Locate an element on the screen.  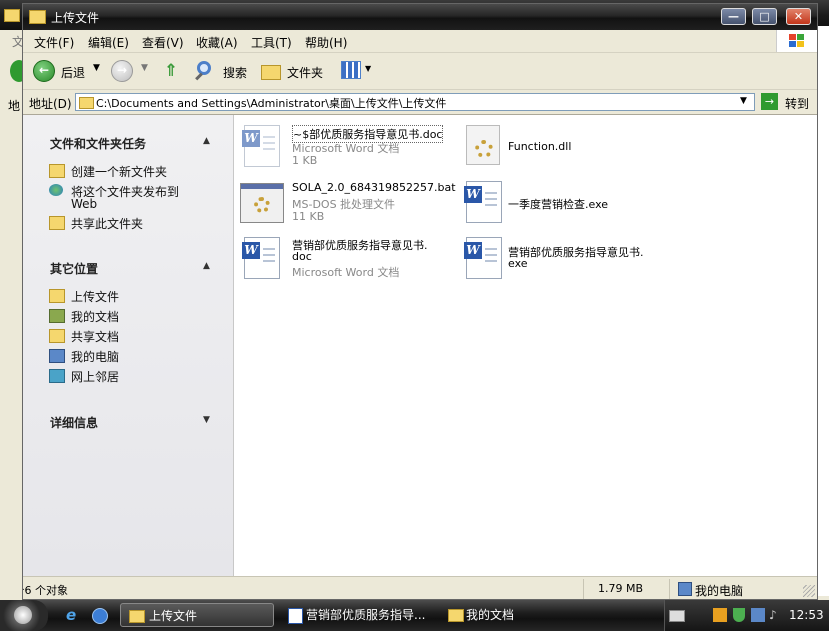
menu-view: 查看(V) is located at coordinates (163, 42).